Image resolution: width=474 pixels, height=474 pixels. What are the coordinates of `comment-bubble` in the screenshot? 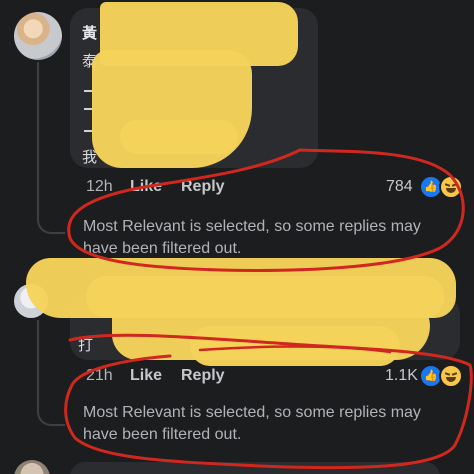 It's located at (255, 468).